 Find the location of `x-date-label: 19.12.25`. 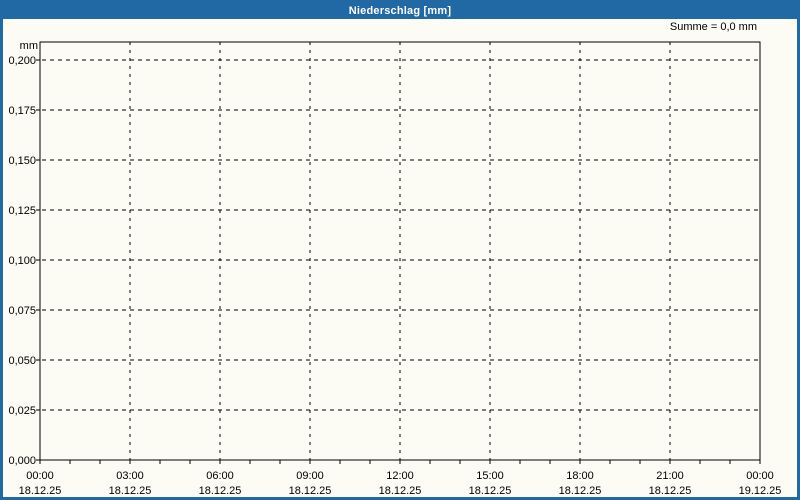

x-date-label: 19.12.25 is located at coordinates (760, 491).